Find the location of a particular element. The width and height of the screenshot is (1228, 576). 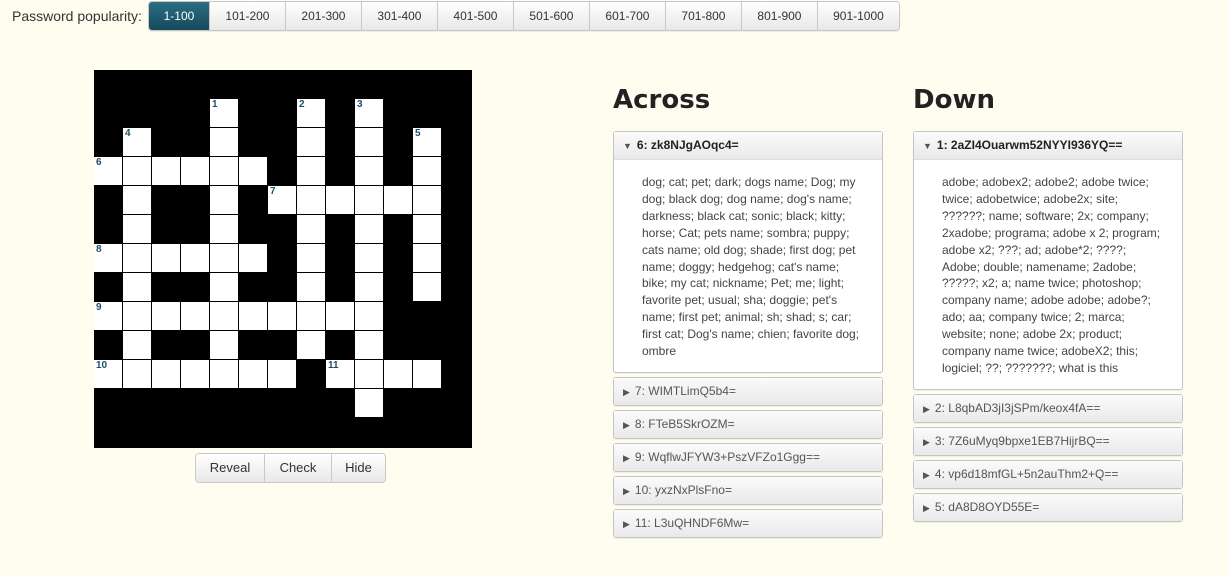

cell-number: 6 is located at coordinates (99, 162).